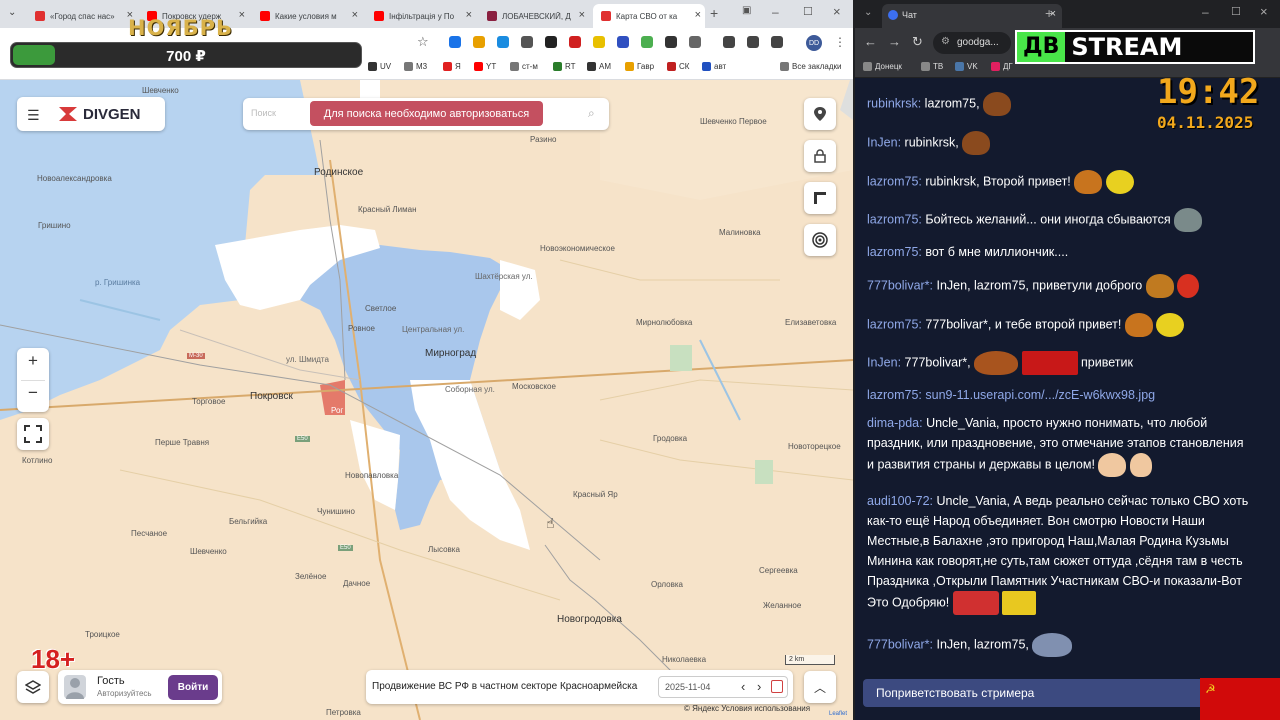 The height and width of the screenshot is (720, 1280). Describe the element at coordinates (193, 687) in the screenshot. I see `login-button: Войти` at that location.